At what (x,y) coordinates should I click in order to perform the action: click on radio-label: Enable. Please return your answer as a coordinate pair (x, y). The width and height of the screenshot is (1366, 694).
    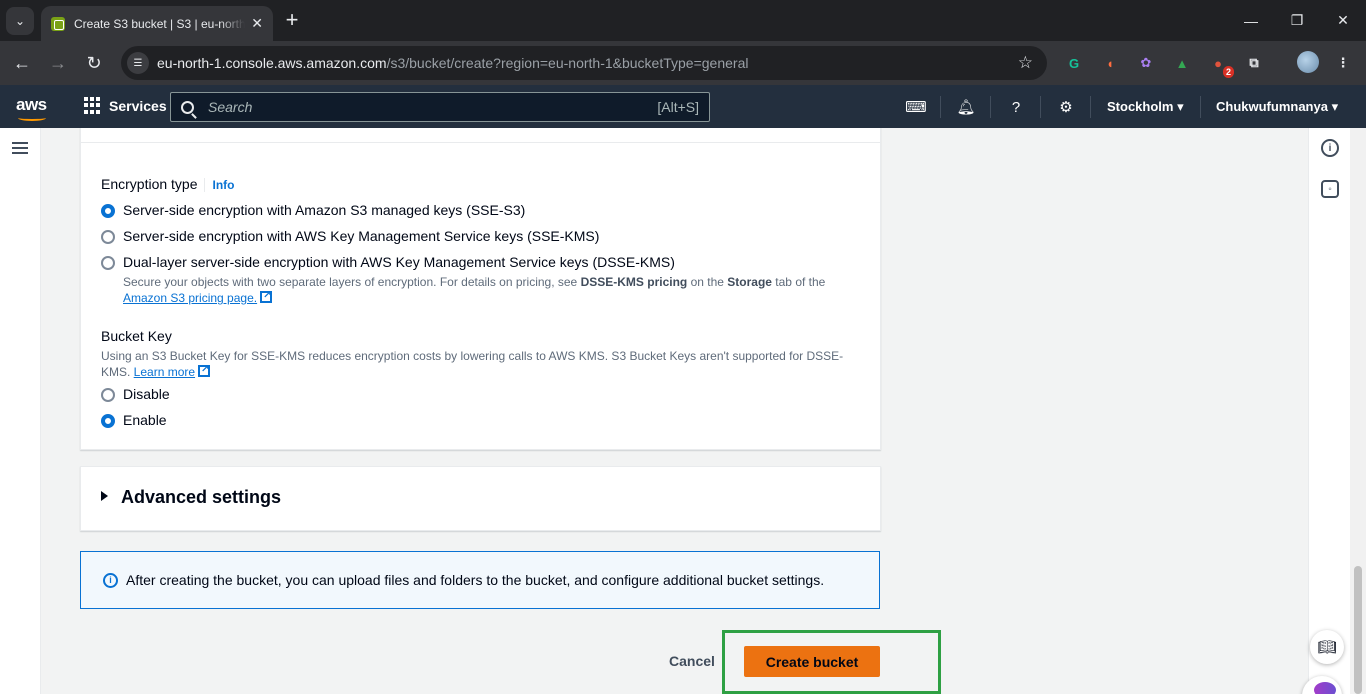
    Looking at the image, I should click on (145, 420).